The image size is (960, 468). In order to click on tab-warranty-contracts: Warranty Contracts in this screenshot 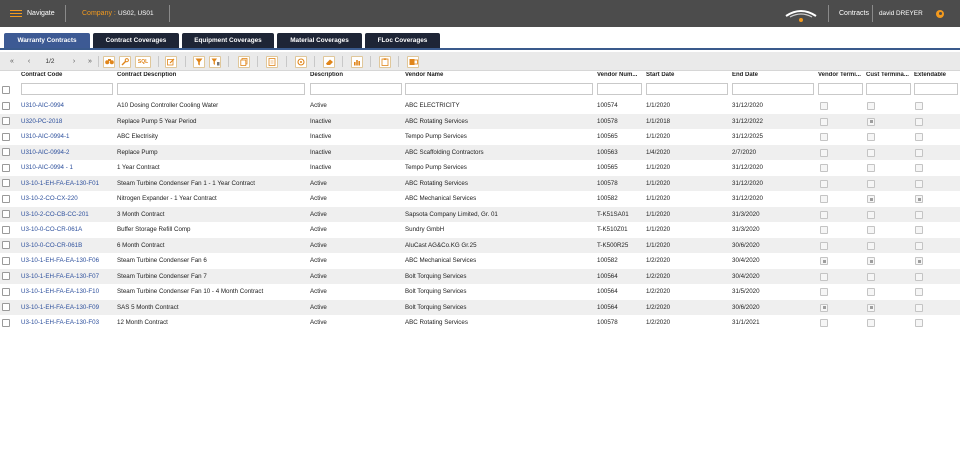, I will do `click(47, 40)`.